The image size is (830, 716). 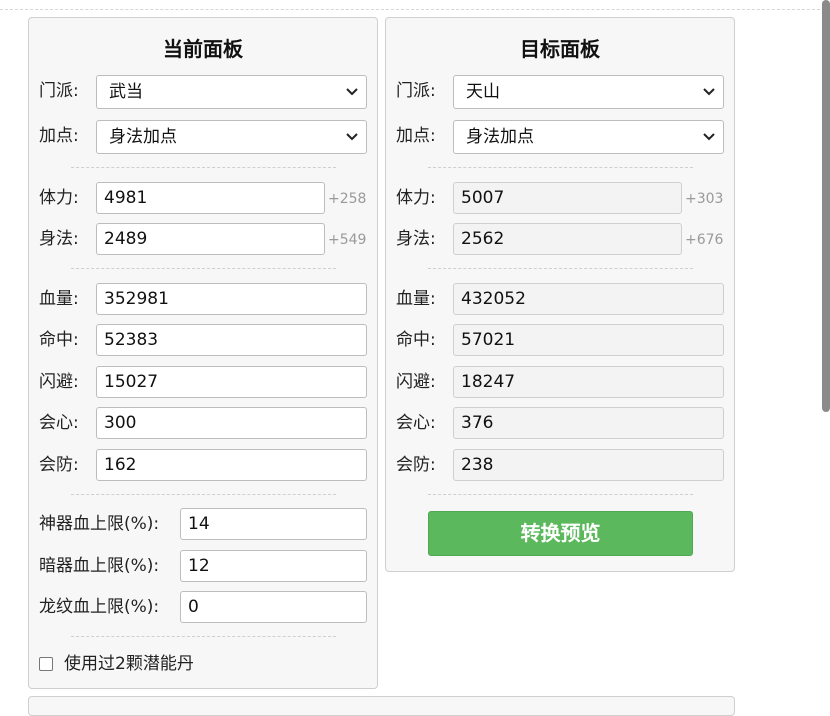 I want to click on target-point-label: 加点:, so click(x=416, y=136).